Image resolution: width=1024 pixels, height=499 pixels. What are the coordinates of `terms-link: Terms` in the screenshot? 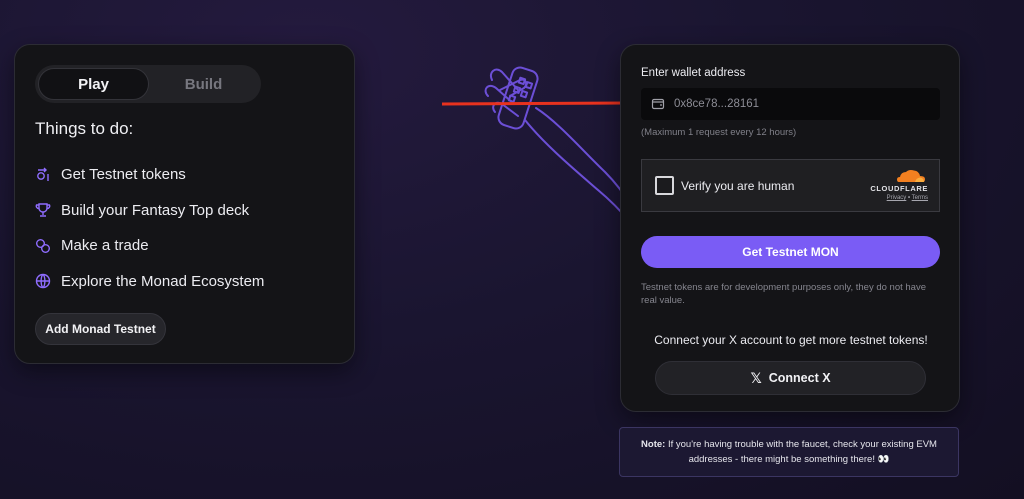 It's located at (920, 198).